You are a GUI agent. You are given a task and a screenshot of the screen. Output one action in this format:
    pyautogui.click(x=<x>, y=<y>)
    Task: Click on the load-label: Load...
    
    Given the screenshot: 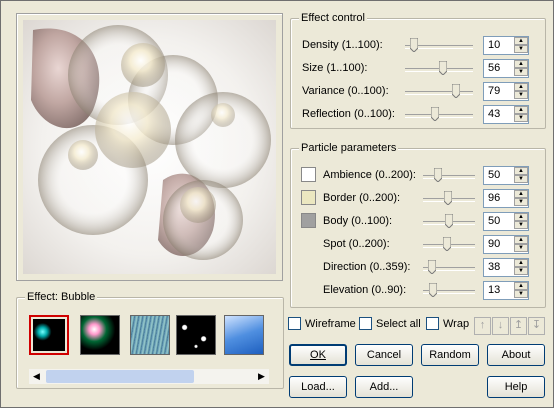 What is the action you would take?
    pyautogui.click(x=318, y=387)
    